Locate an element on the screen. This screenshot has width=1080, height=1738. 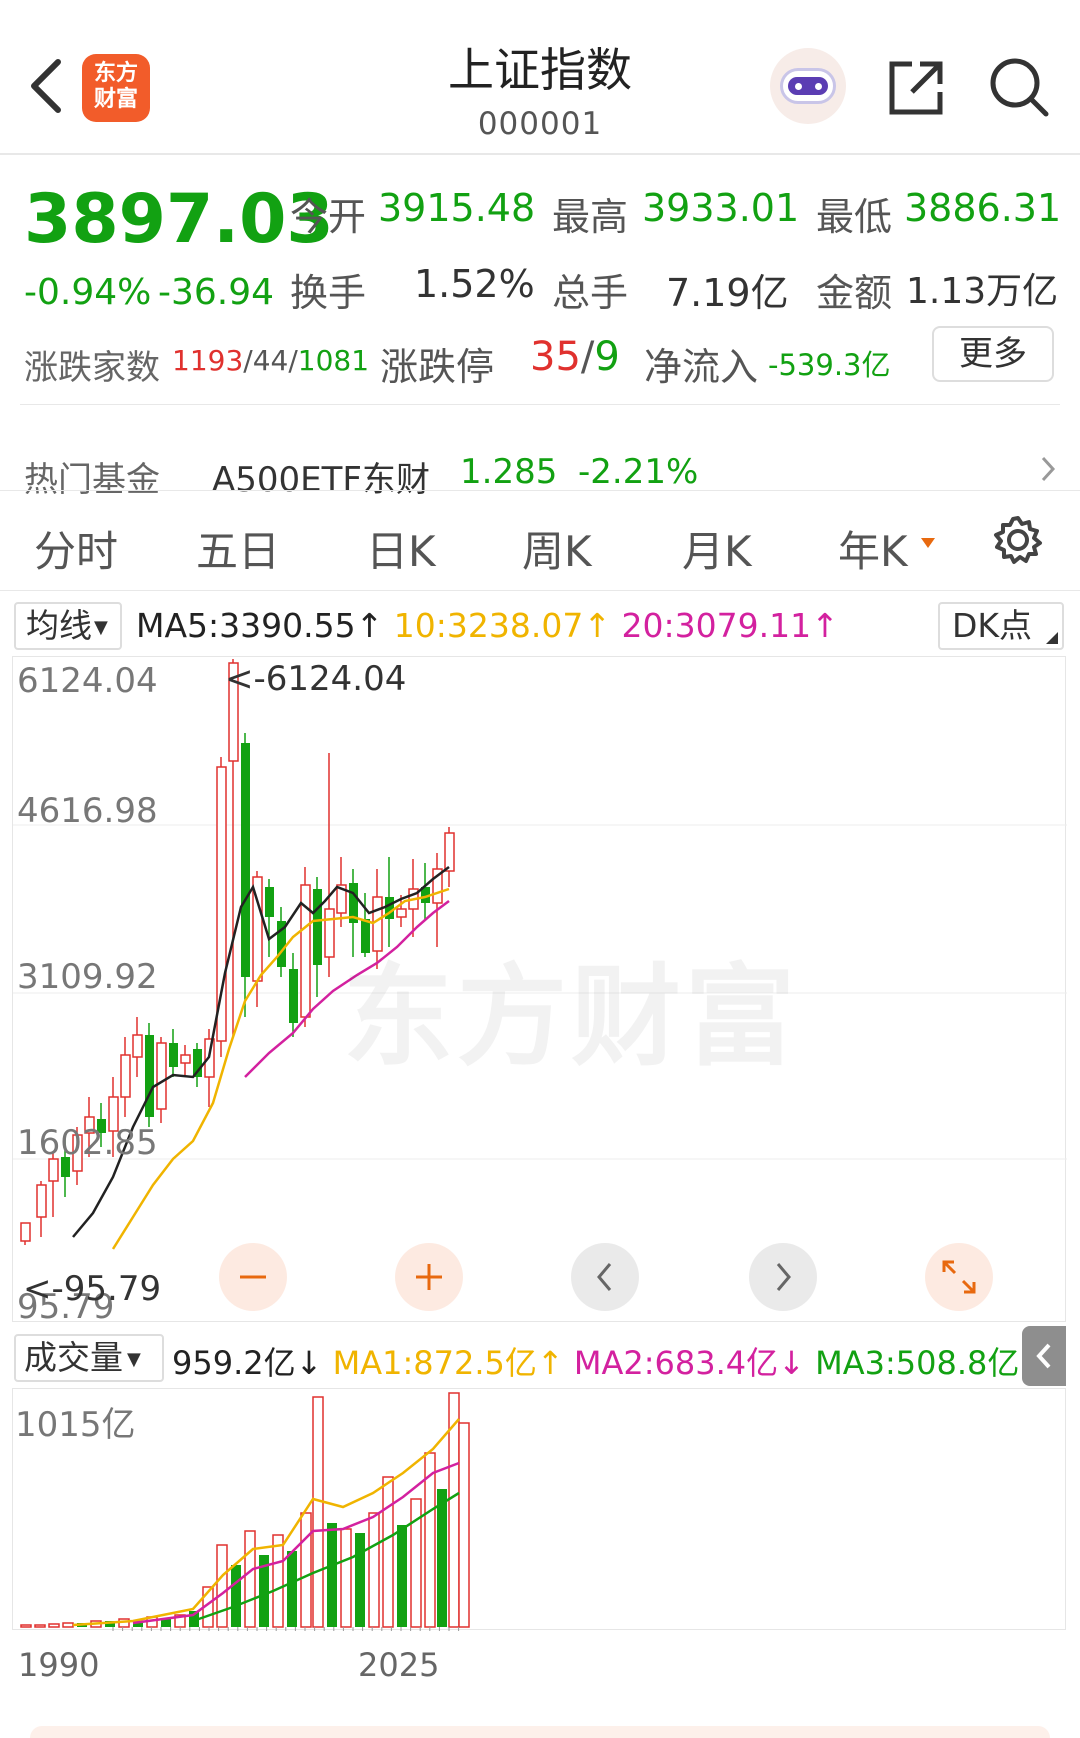
vol-ma2-value: MA2:683.4亿↓ is located at coordinates (689, 1363).